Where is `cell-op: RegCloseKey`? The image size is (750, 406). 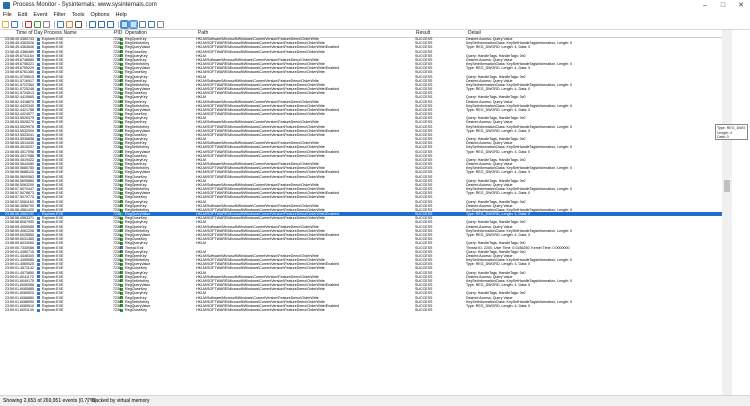 cell-op: RegCloseKey is located at coordinates (136, 310).